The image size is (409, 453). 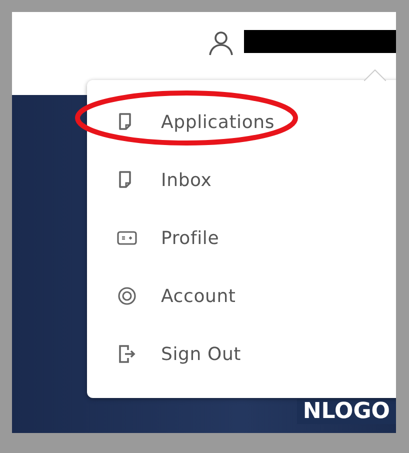 I want to click on user-icon, so click(x=221, y=43).